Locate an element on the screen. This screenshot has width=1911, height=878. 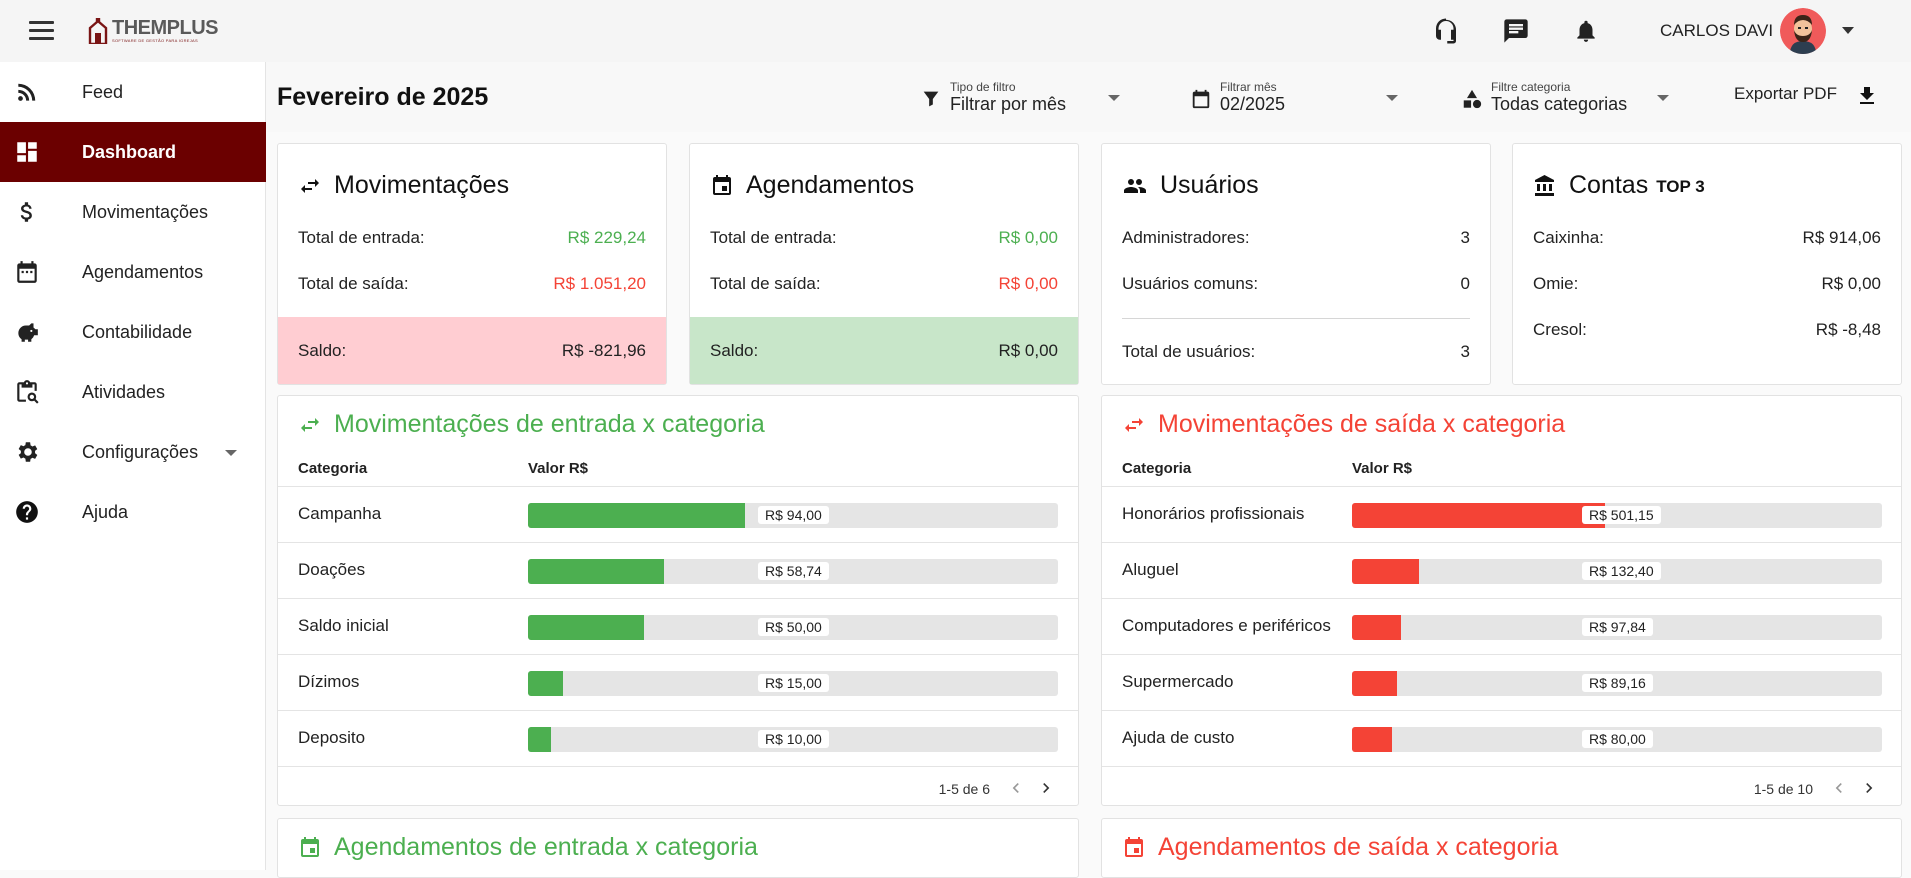
table-pagination: 1-5 de 10 is located at coordinates (1751, 786).